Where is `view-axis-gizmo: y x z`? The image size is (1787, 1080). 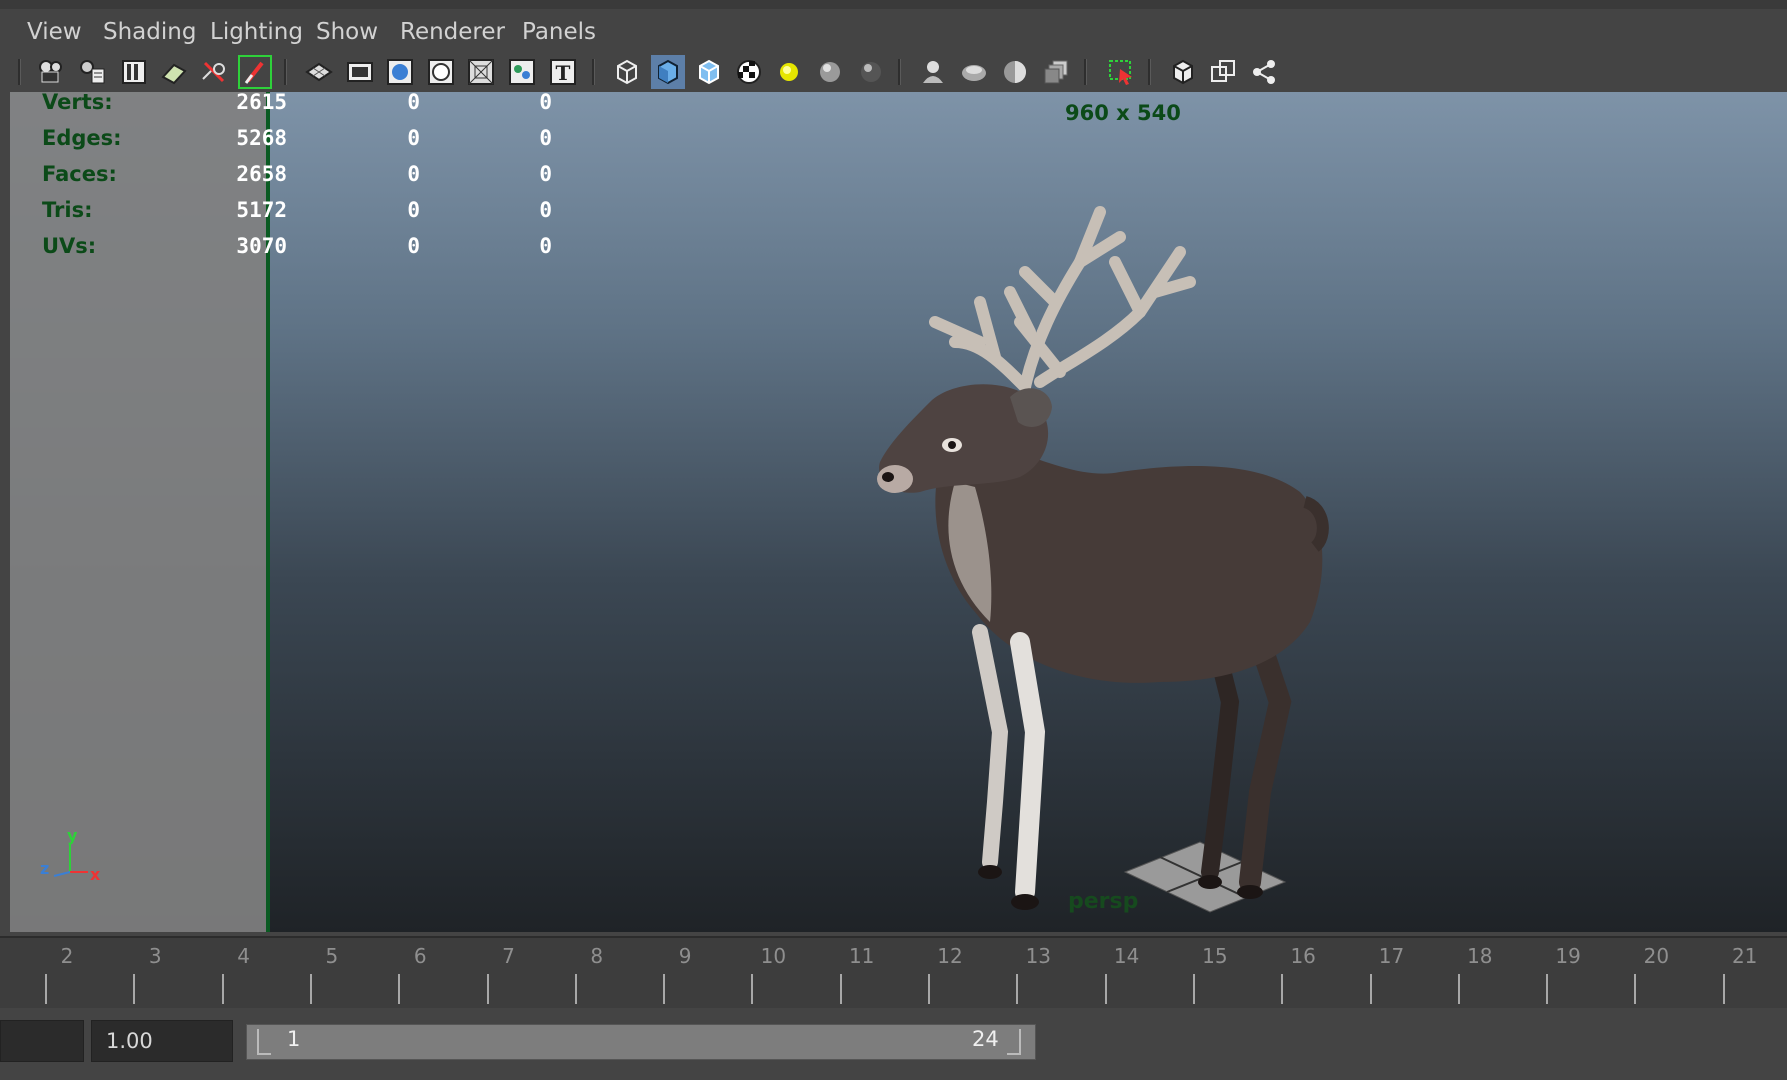 view-axis-gizmo: y x z is located at coordinates (70, 855).